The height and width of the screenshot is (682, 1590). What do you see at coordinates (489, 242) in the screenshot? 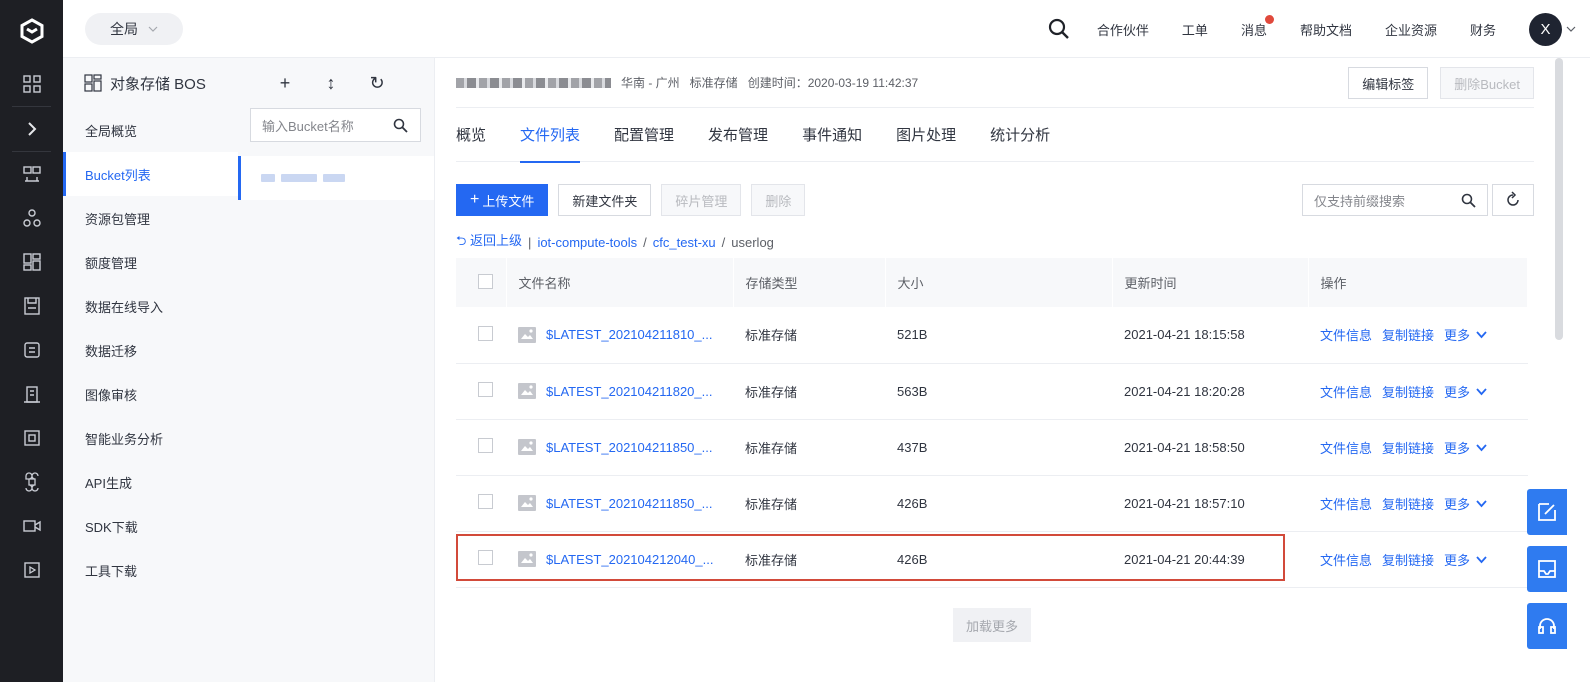
I see `back-up-link: ⮌ 返回上级` at bounding box center [489, 242].